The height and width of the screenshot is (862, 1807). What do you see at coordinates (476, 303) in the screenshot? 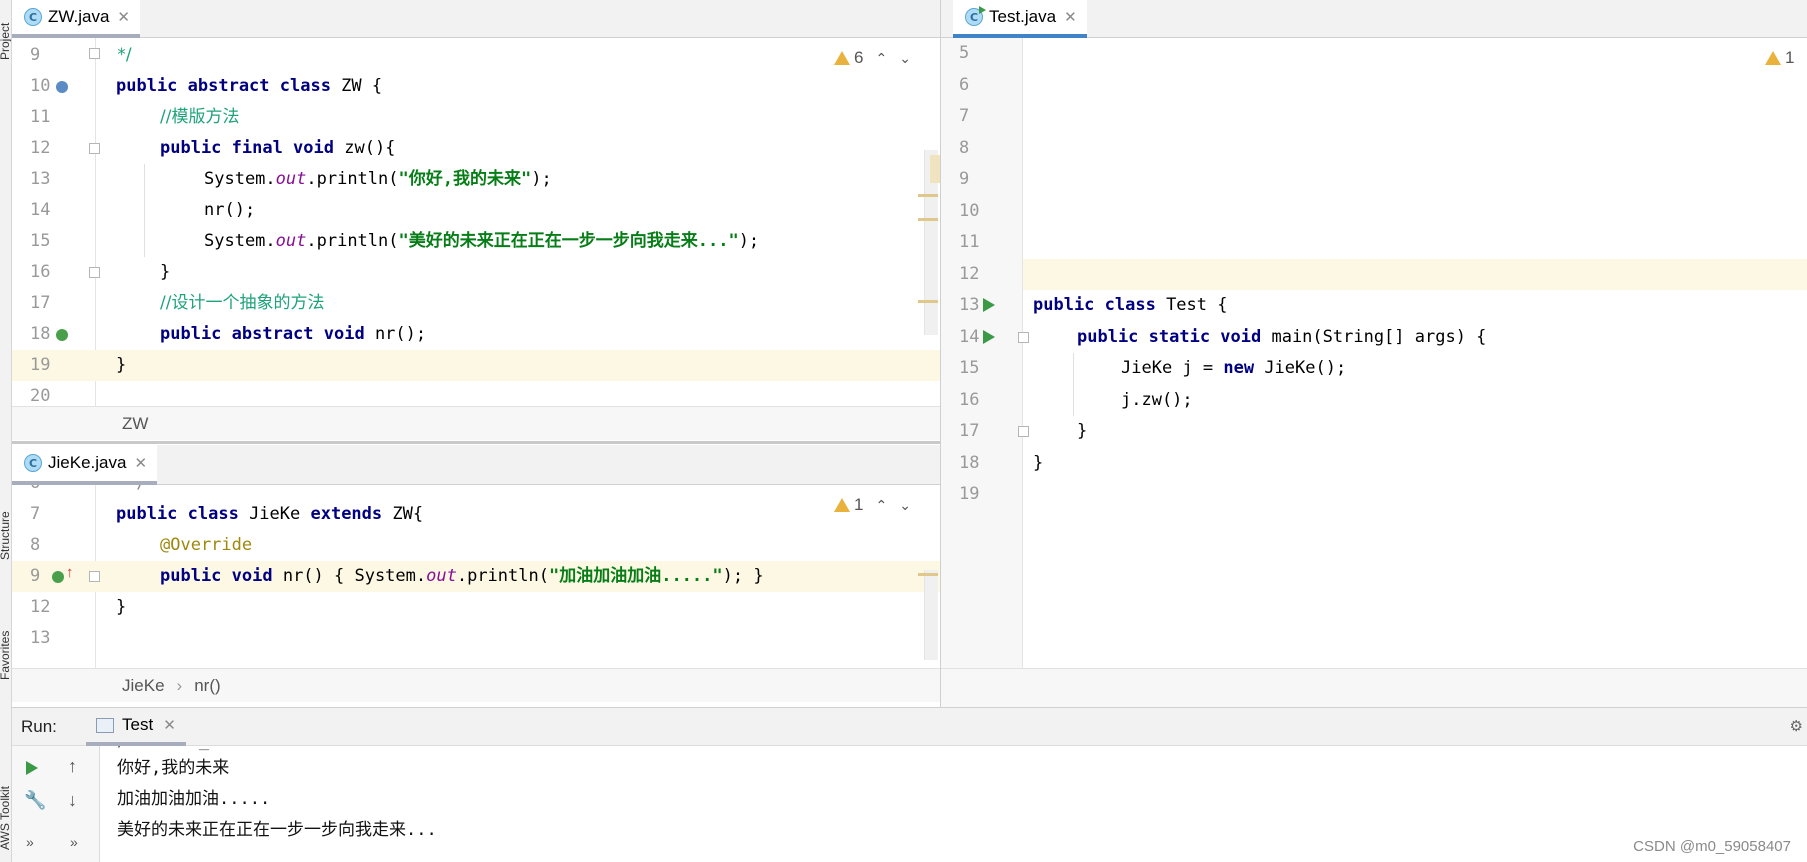
I see `code-line: 17 //设计一个抽象的方法` at bounding box center [476, 303].